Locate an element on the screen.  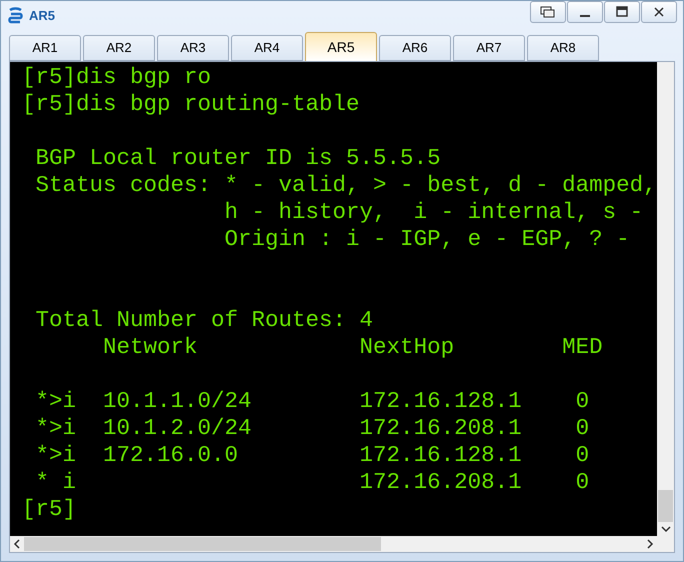
tab: AR6 is located at coordinates (415, 48).